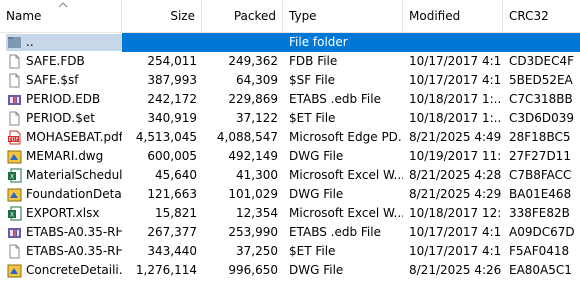 The height and width of the screenshot is (287, 580). Describe the element at coordinates (542, 232) in the screenshot. I see `file-crc32: A09DC67D` at that location.